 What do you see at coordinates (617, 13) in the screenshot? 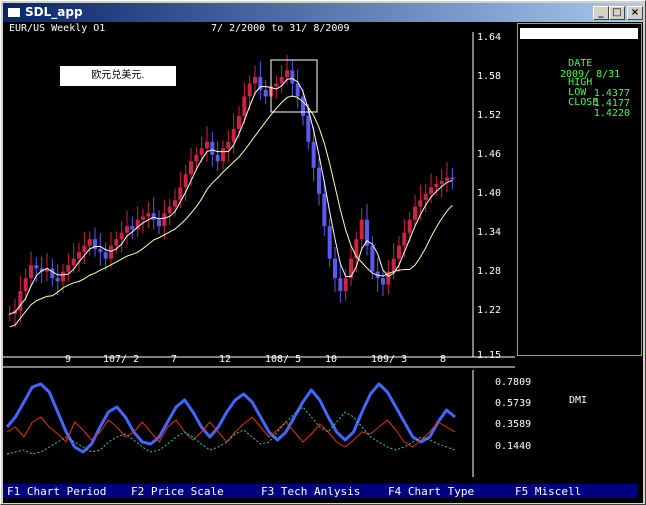
I see `maximize-button: □` at bounding box center [617, 13].